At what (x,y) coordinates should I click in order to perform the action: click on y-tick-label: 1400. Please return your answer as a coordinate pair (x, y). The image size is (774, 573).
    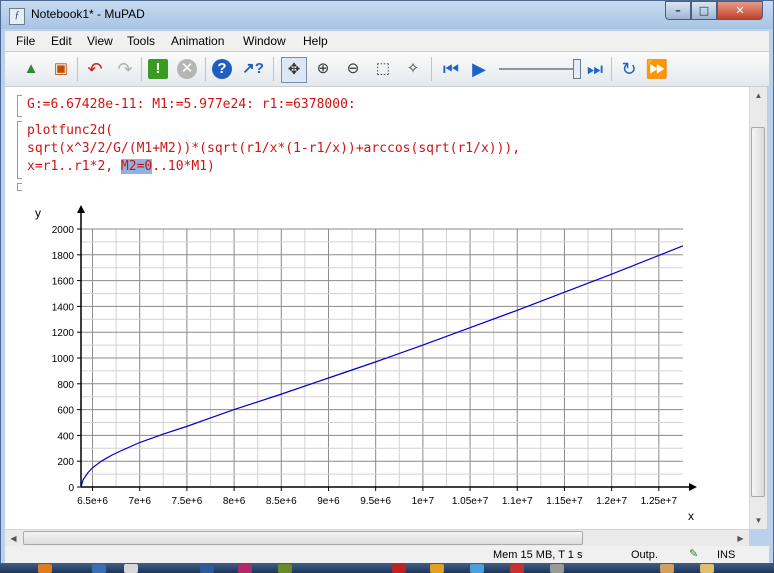
    Looking at the image, I should click on (63, 307).